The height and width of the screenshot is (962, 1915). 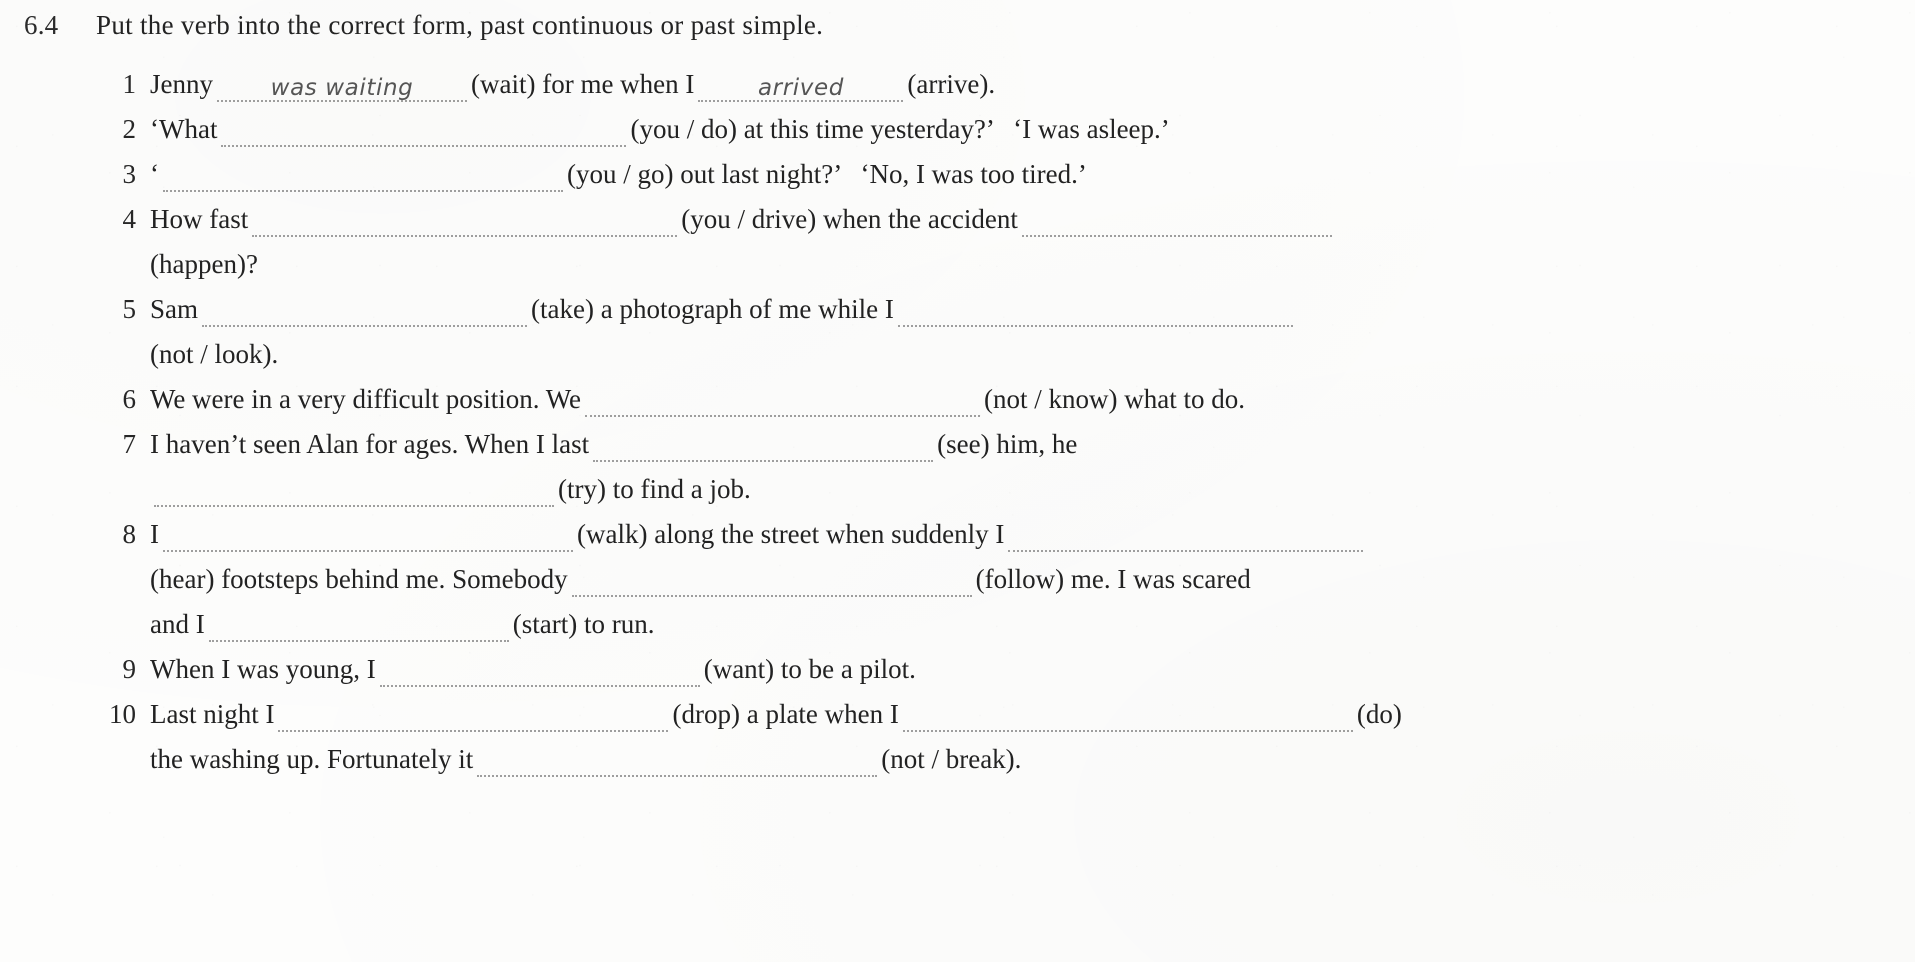 What do you see at coordinates (154, 174) in the screenshot?
I see `printed-text: ‘` at bounding box center [154, 174].